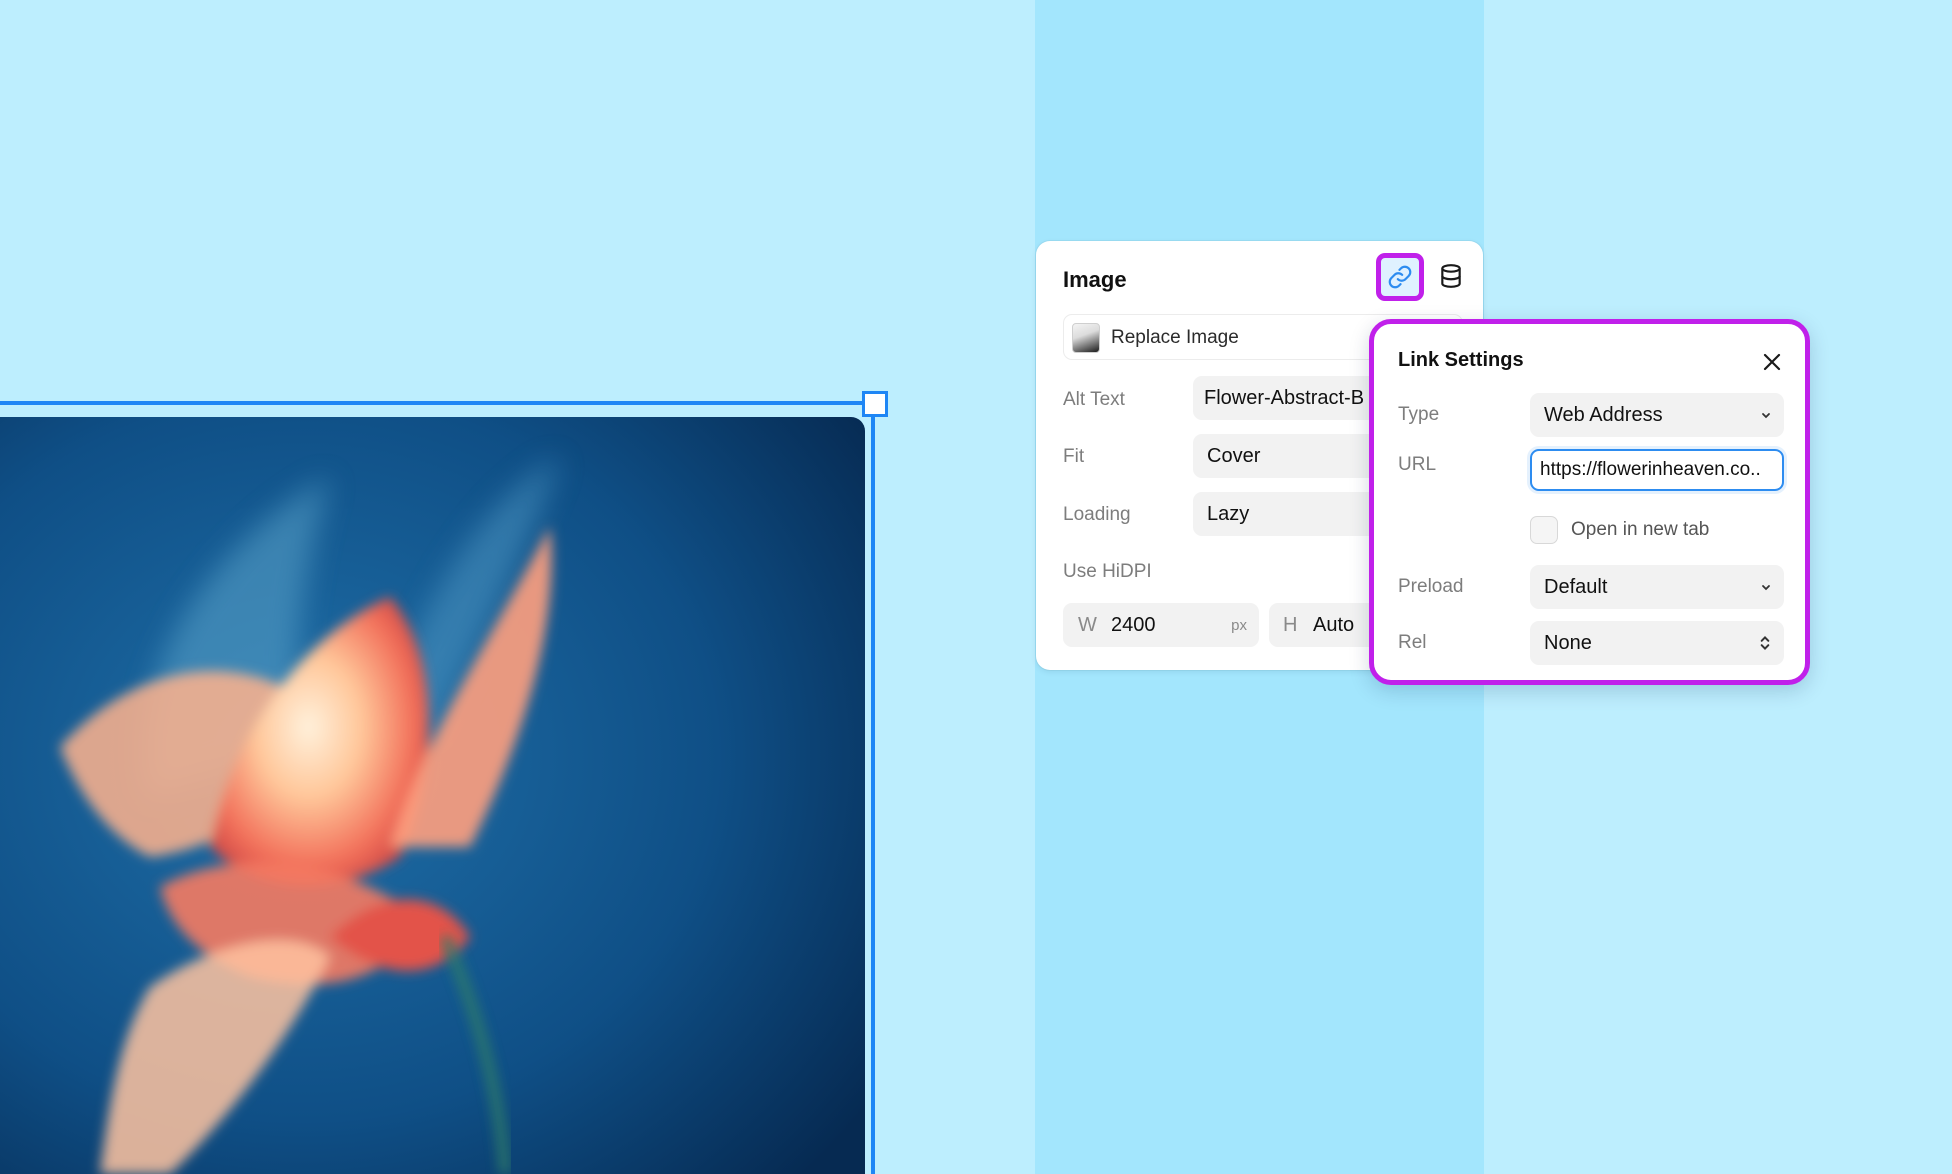 Image resolution: width=1952 pixels, height=1174 pixels. I want to click on popover-title: Link Settings, so click(1461, 360).